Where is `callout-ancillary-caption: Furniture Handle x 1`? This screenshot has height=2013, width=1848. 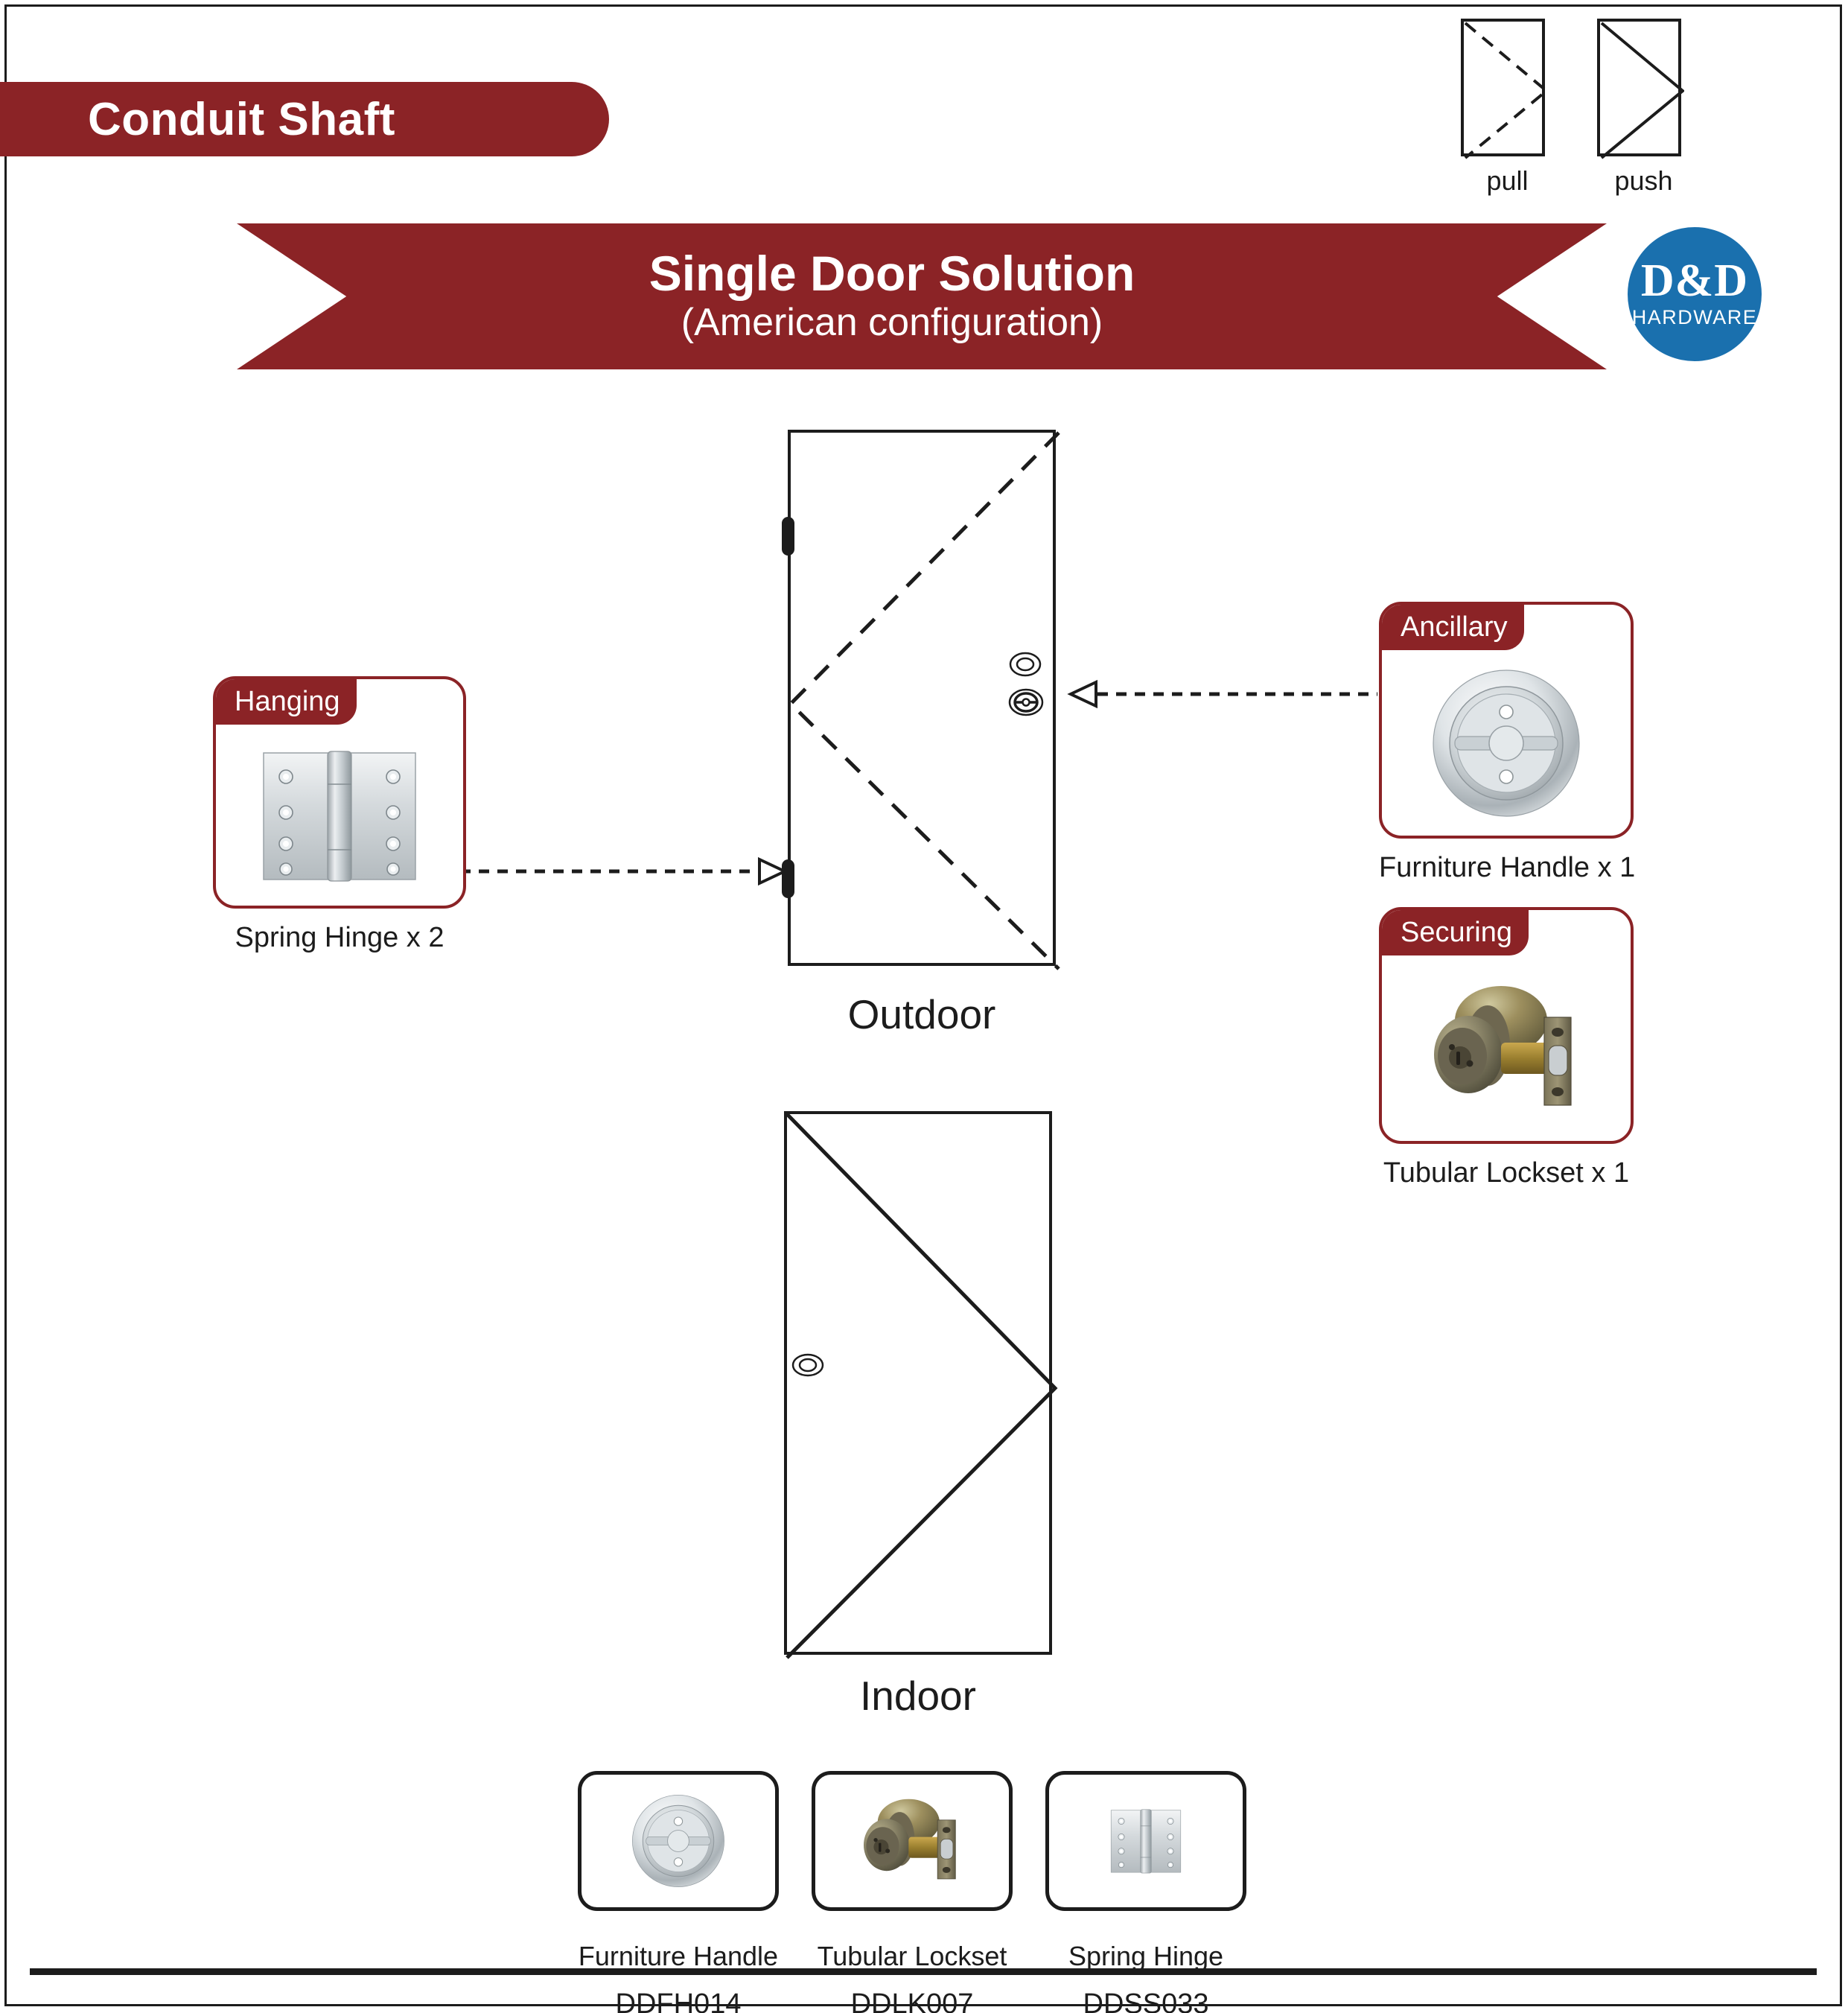
callout-ancillary-caption: Furniture Handle x 1 is located at coordinates (1507, 868).